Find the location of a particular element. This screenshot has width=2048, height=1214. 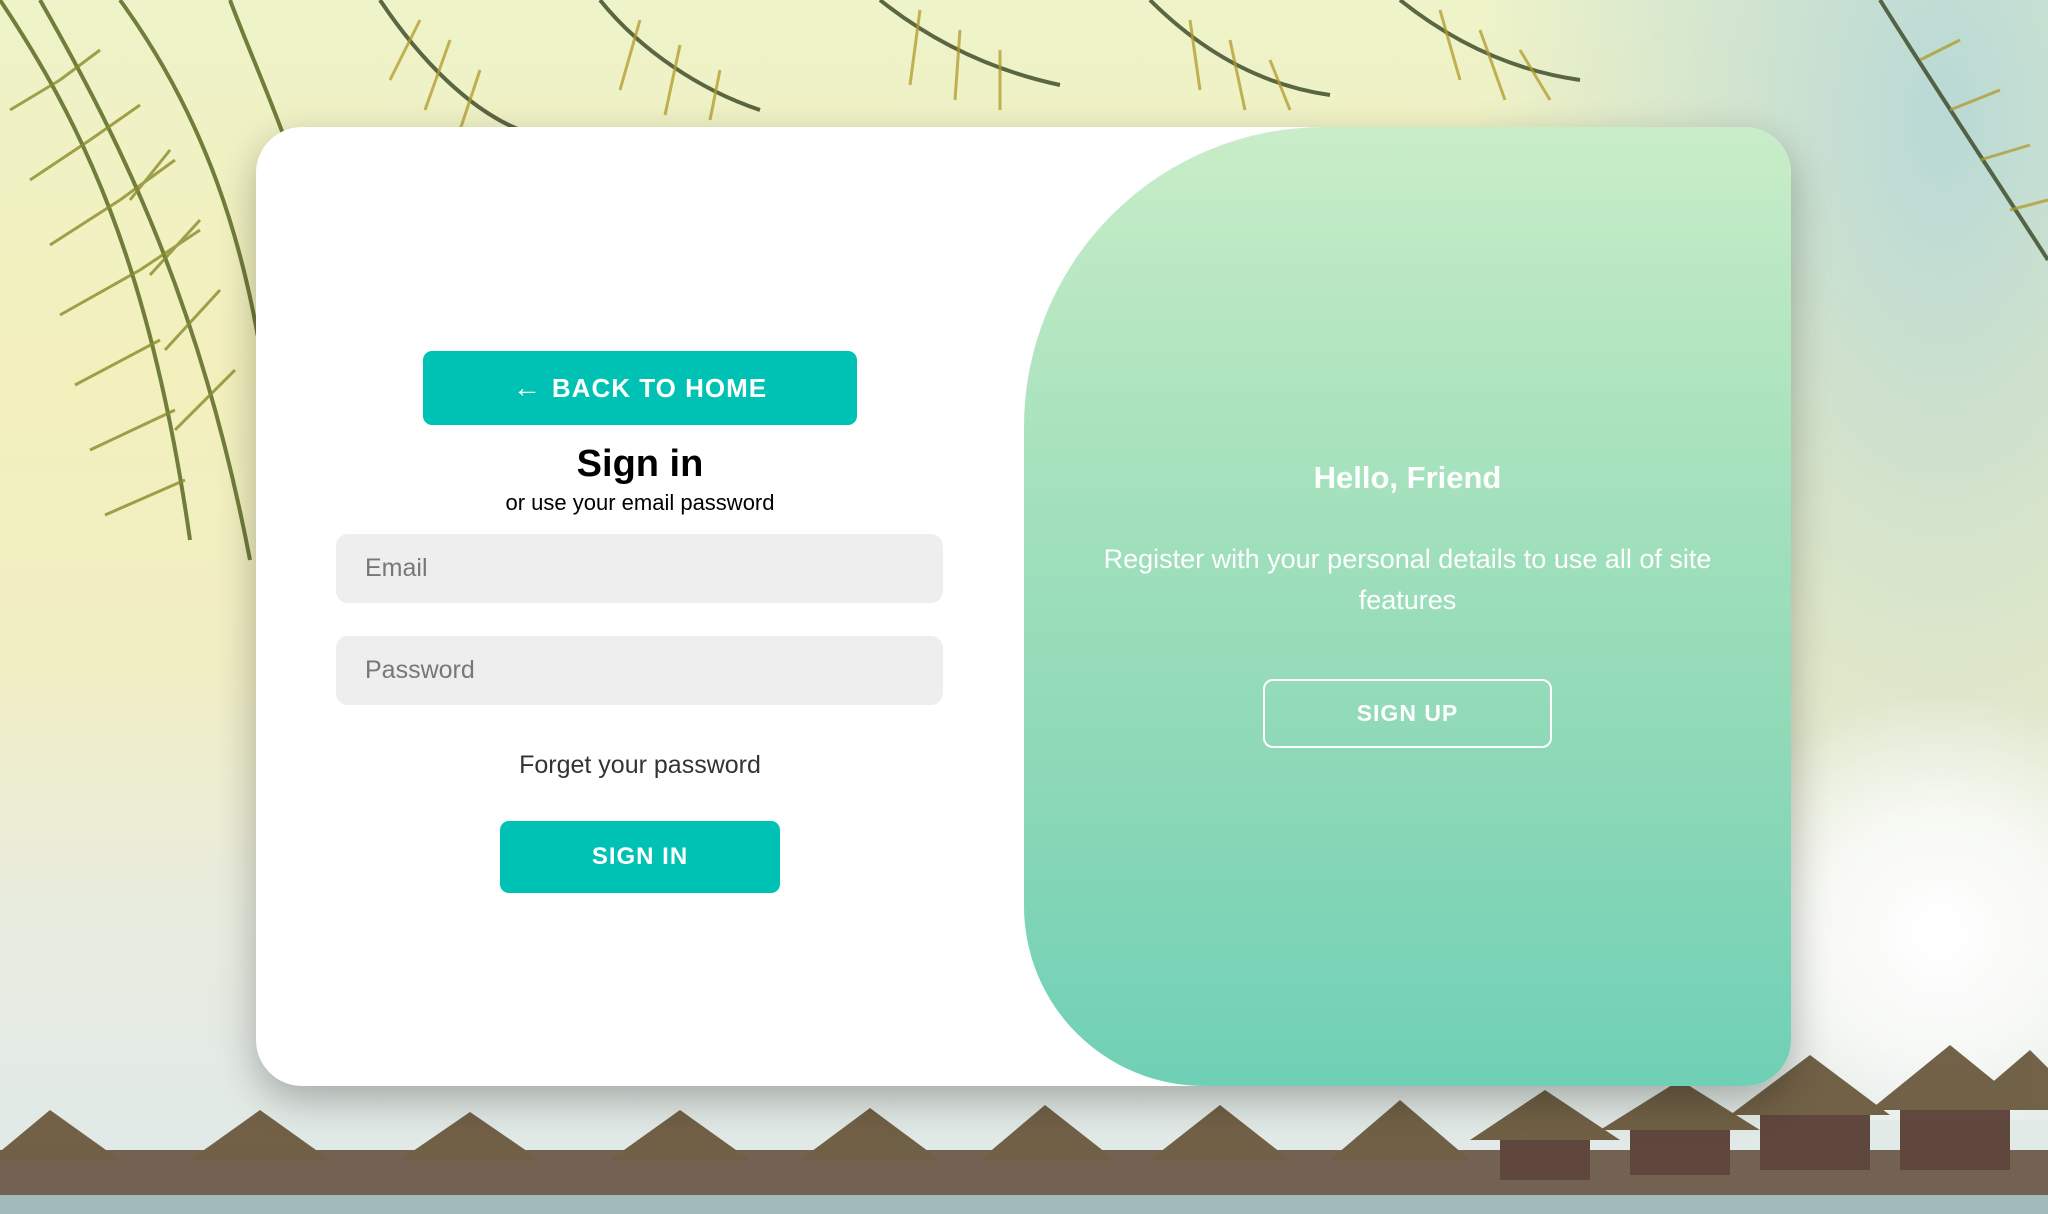

hello-title: Hello, Friend is located at coordinates (1407, 477).